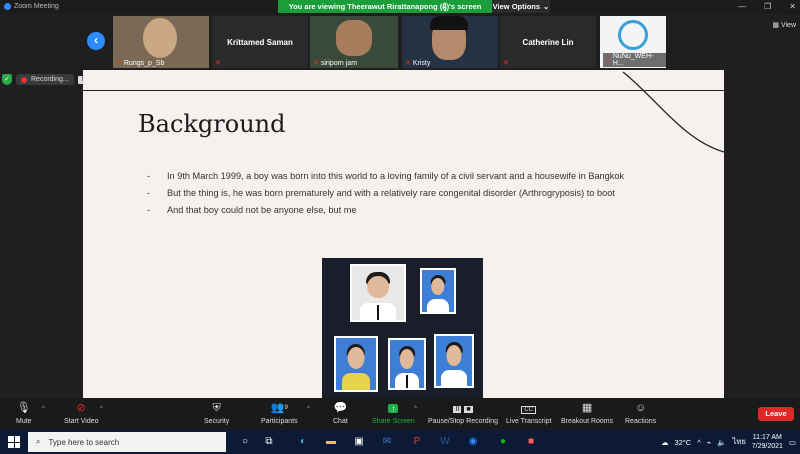  I want to click on participant-name-tag: ✕, so click(218, 63).